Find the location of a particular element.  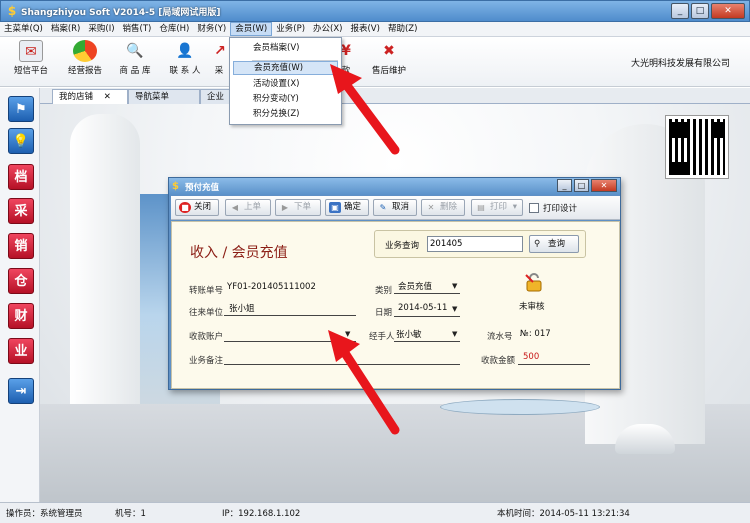

person-icon: 👤 is located at coordinates (185, 51).